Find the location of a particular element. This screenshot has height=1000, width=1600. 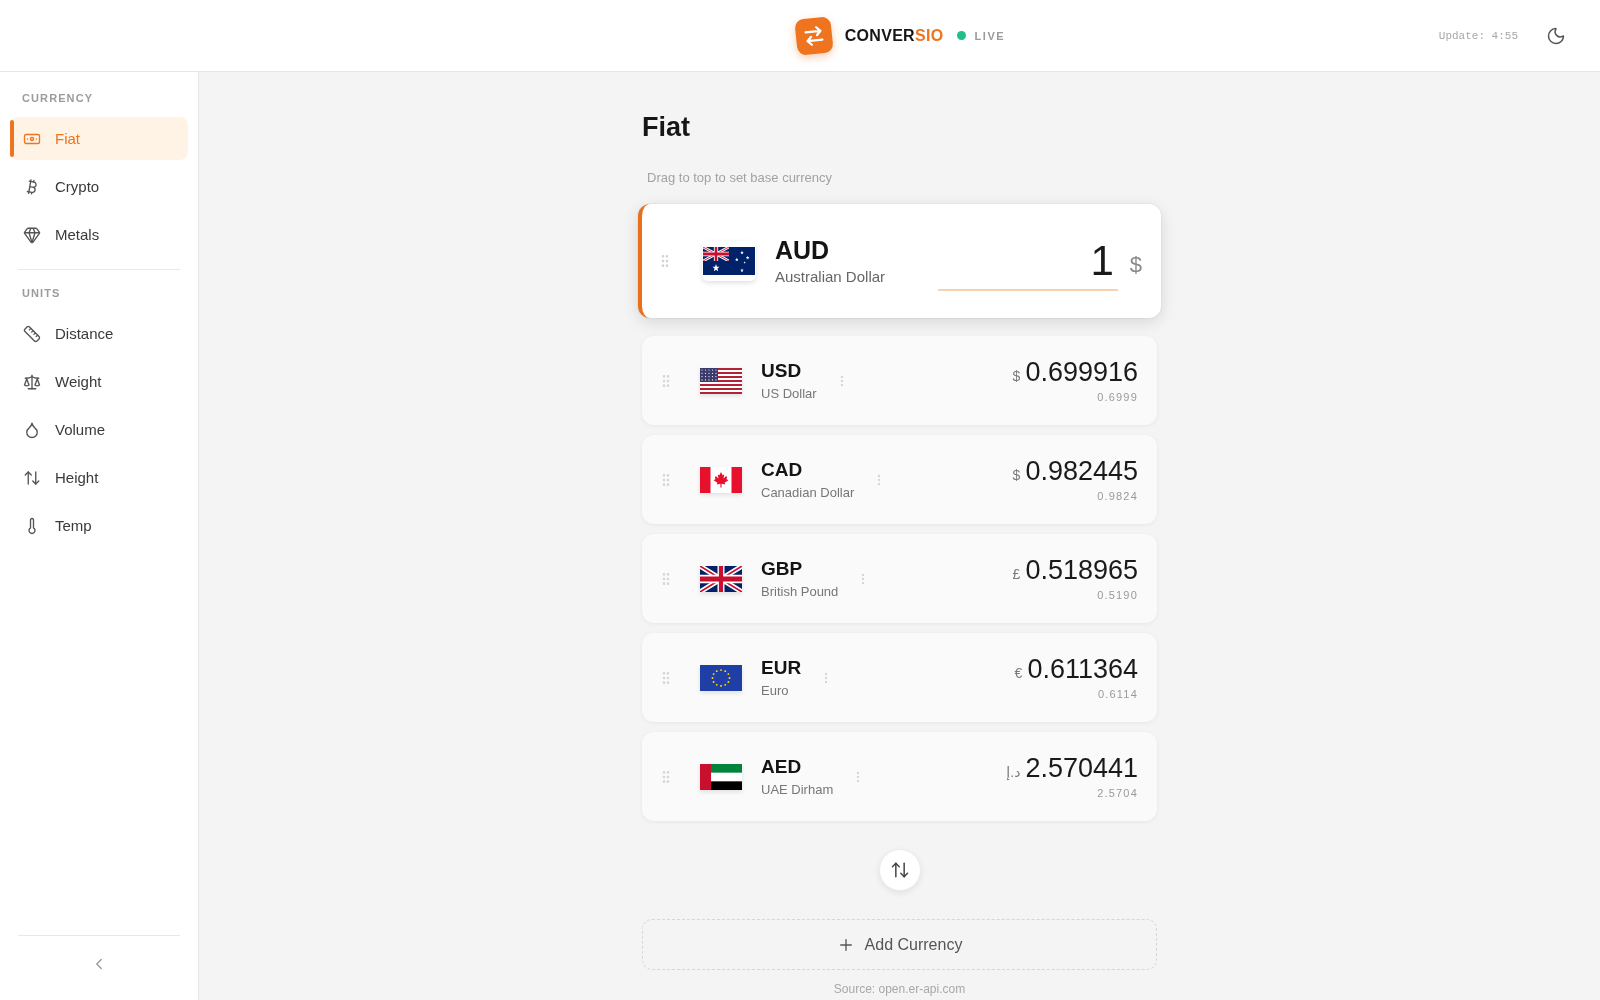

currency-code: AED is located at coordinates (782, 766).